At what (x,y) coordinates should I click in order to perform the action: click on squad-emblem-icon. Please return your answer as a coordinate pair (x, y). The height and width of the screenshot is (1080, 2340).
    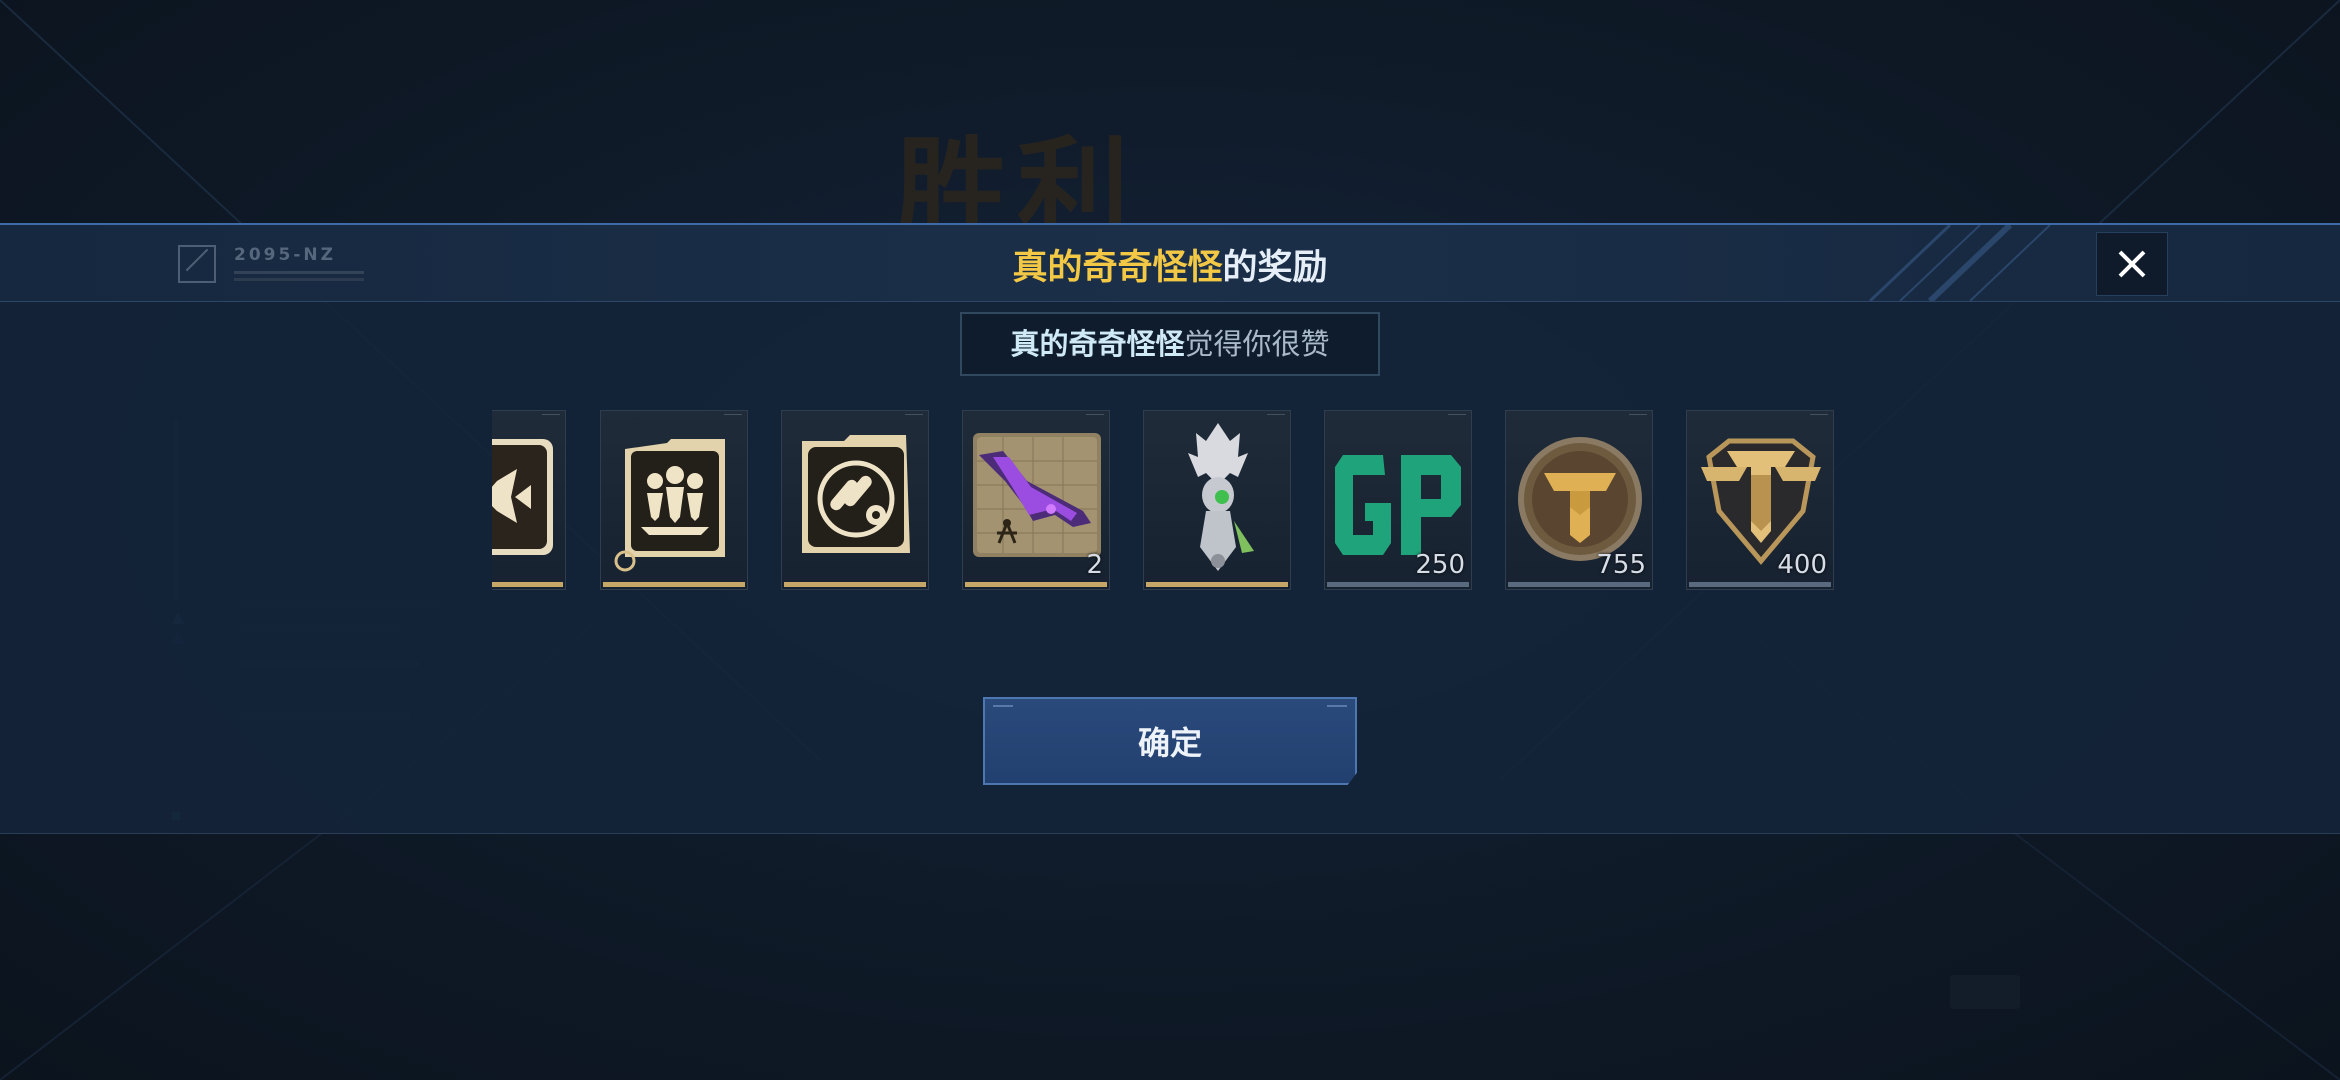
    Looking at the image, I should click on (669, 505).